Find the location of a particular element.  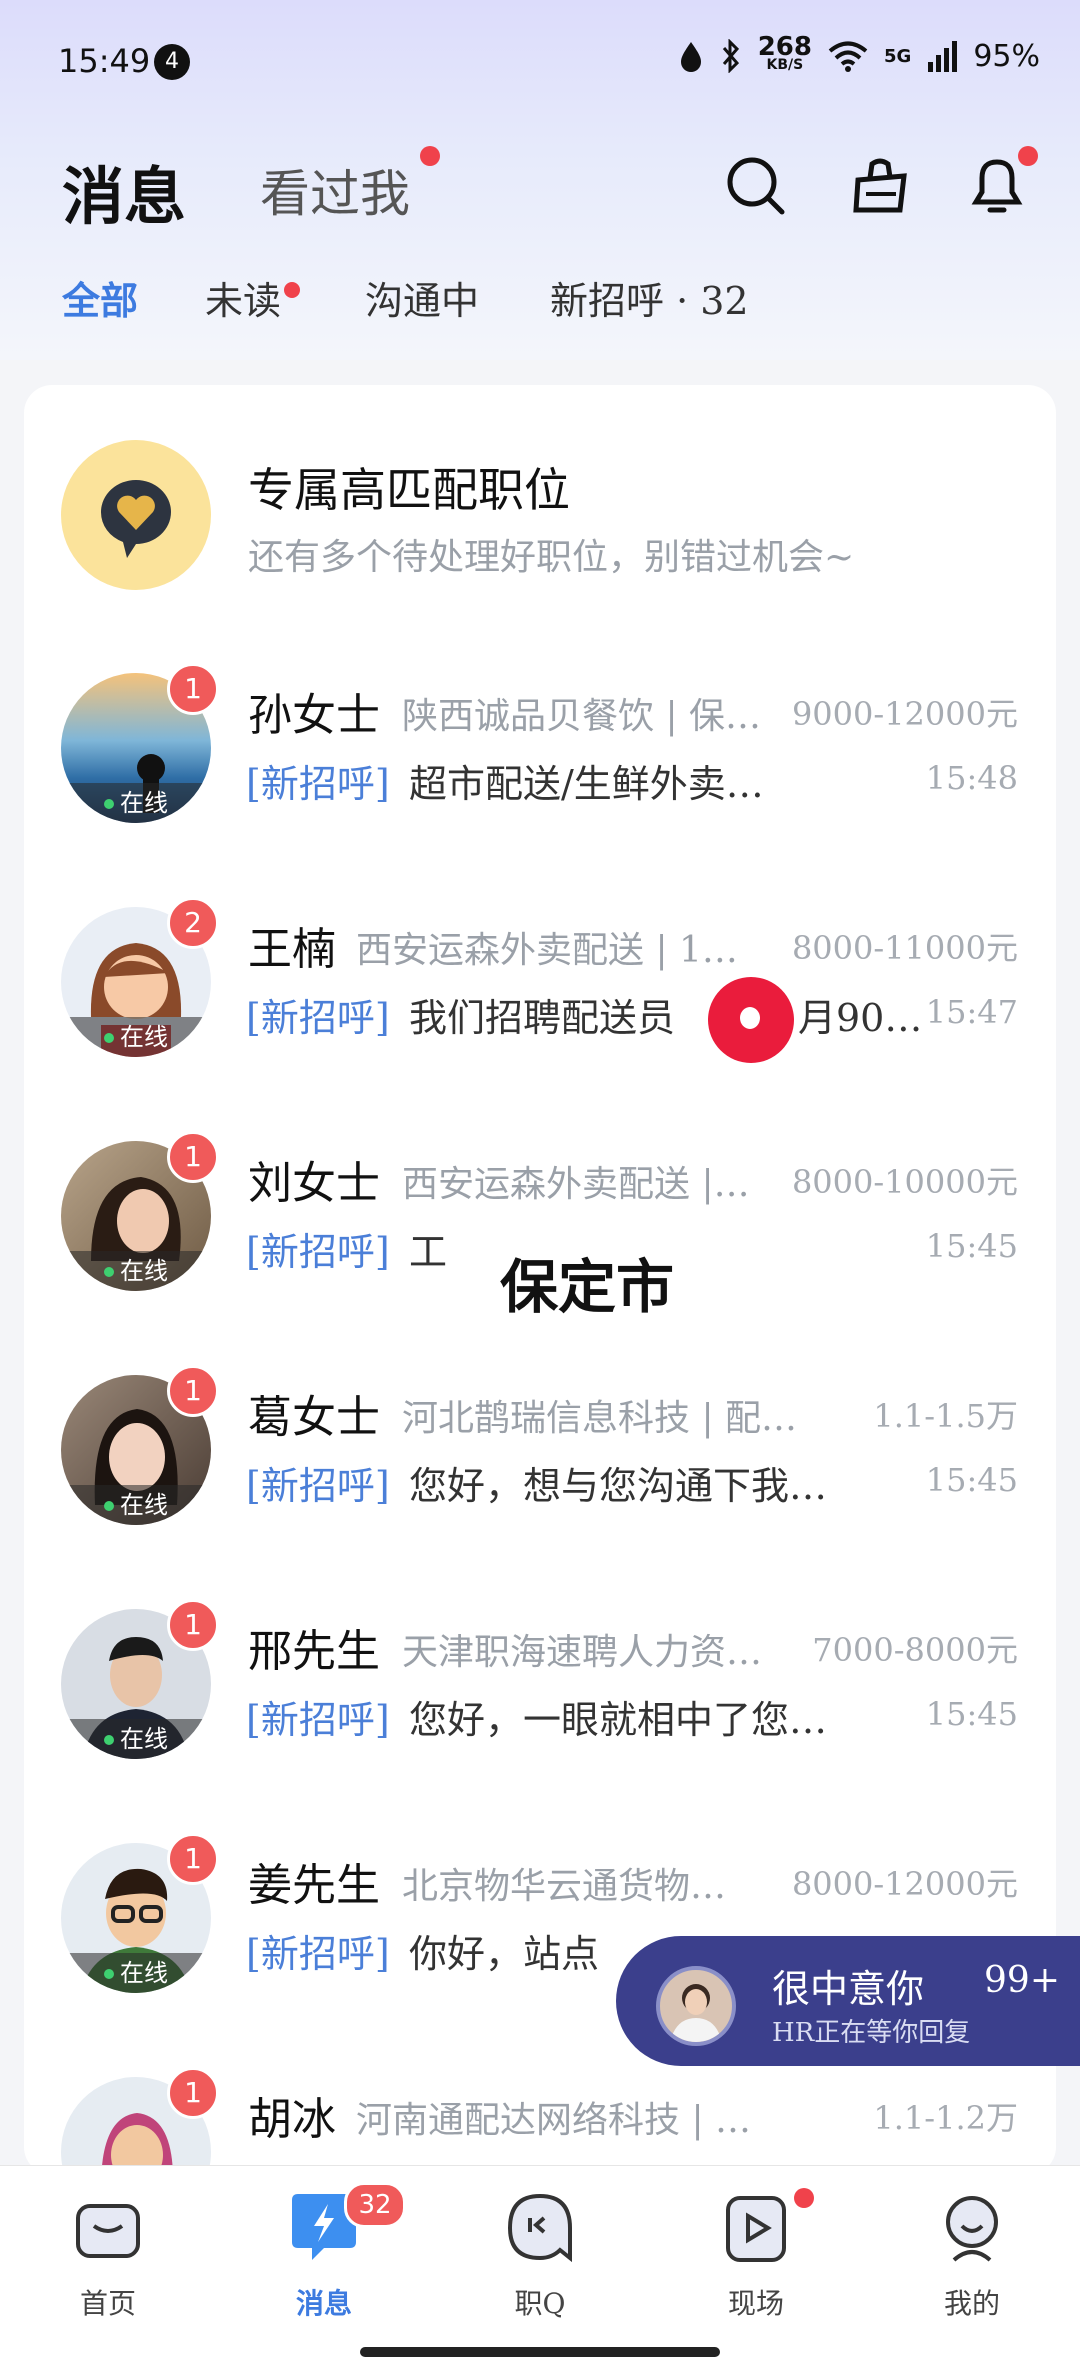

salary: 1.1-1.2万 is located at coordinates (945, 2118).